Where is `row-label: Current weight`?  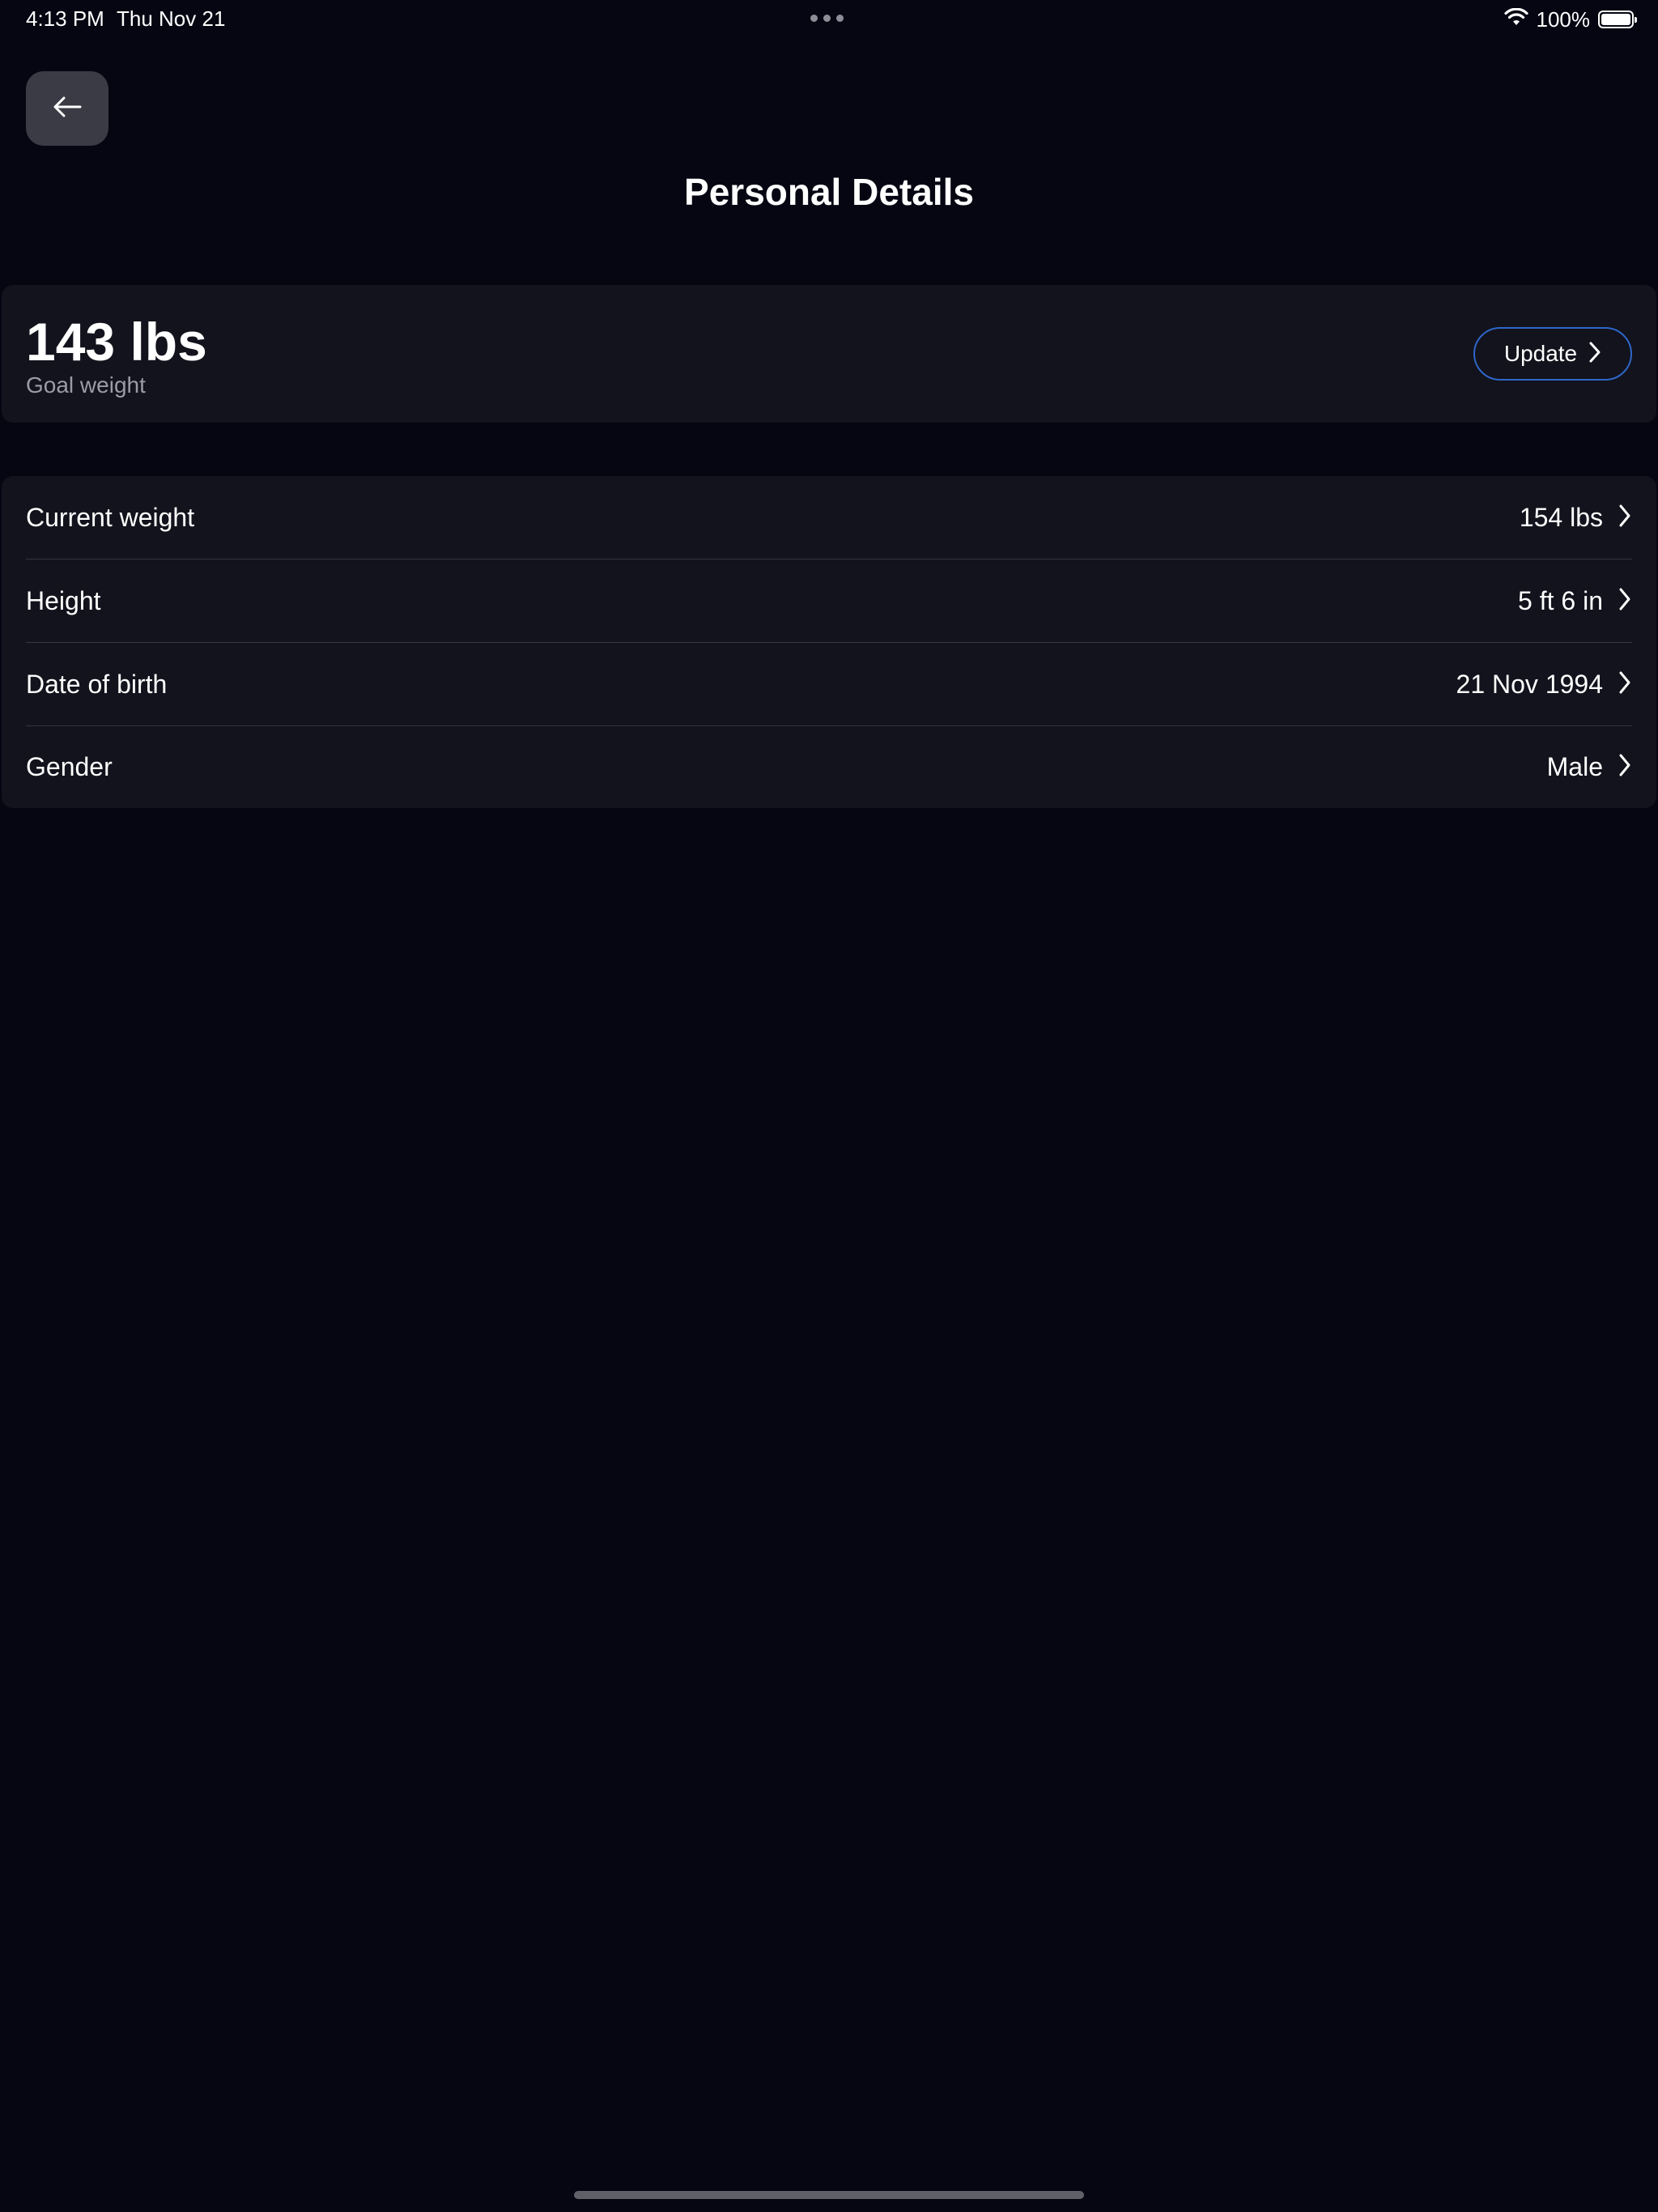 row-label: Current weight is located at coordinates (110, 517).